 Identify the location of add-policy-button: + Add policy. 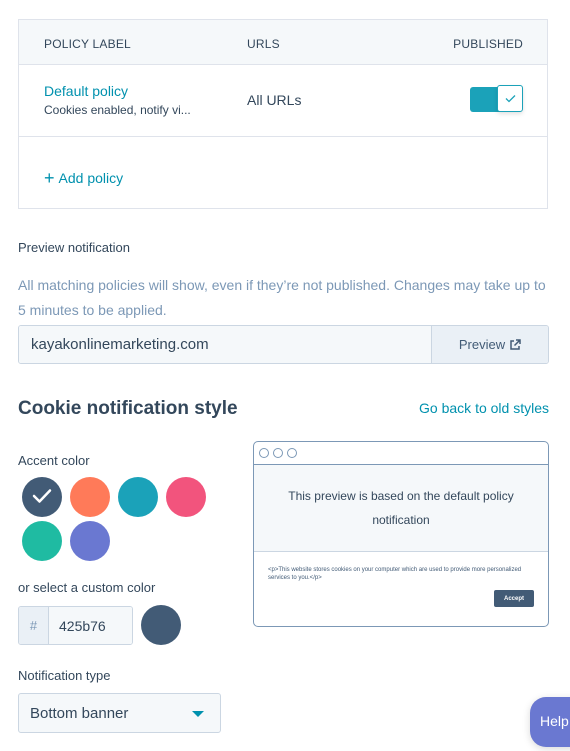
(84, 178).